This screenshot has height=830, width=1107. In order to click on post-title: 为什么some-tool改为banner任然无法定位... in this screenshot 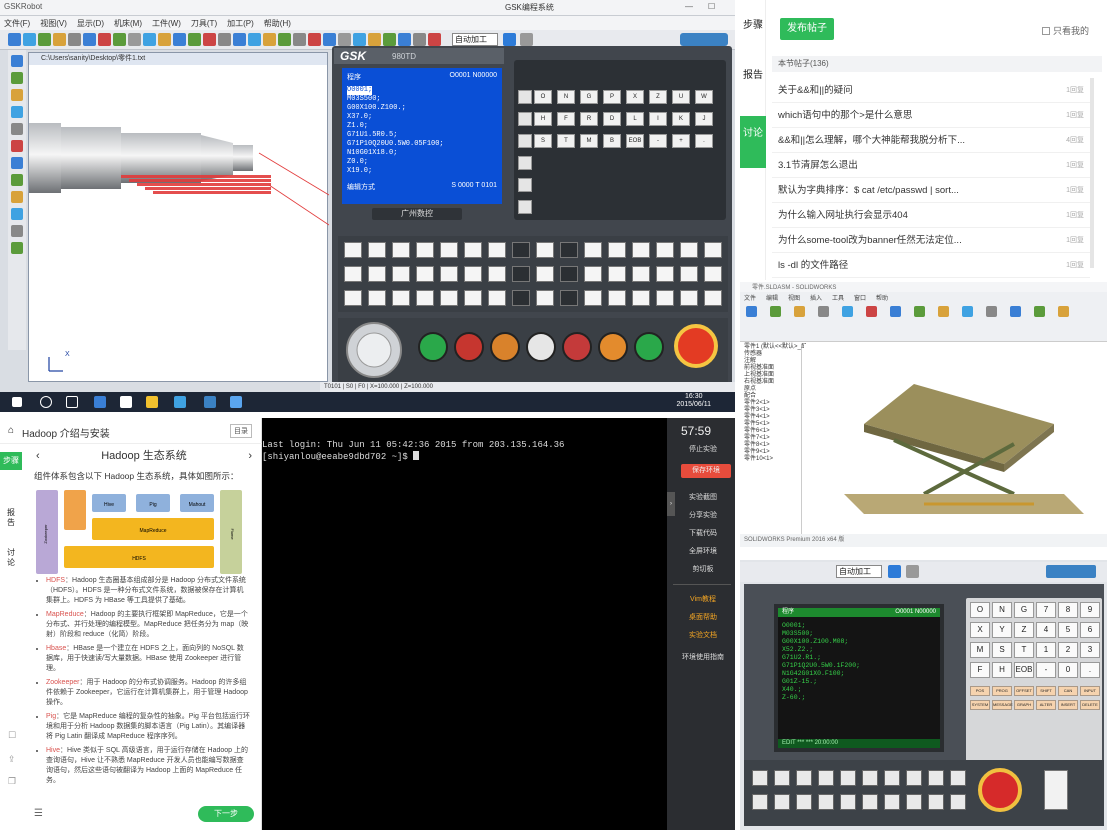, I will do `click(870, 240)`.